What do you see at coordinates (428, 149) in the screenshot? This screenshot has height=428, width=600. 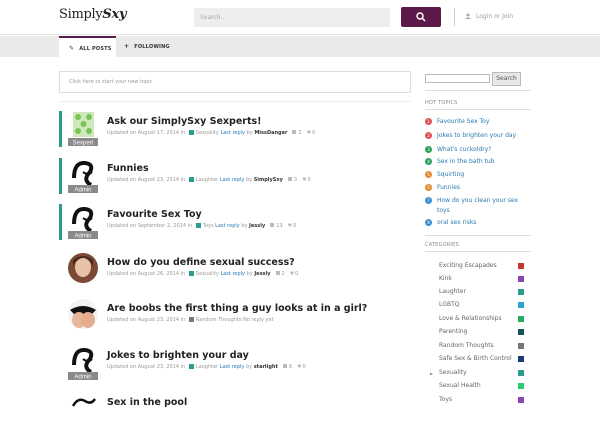 I see `hot-topic-number: 3` at bounding box center [428, 149].